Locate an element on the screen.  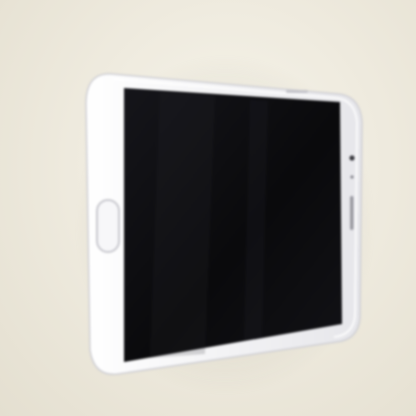
front-camera-icon is located at coordinates (352, 158).